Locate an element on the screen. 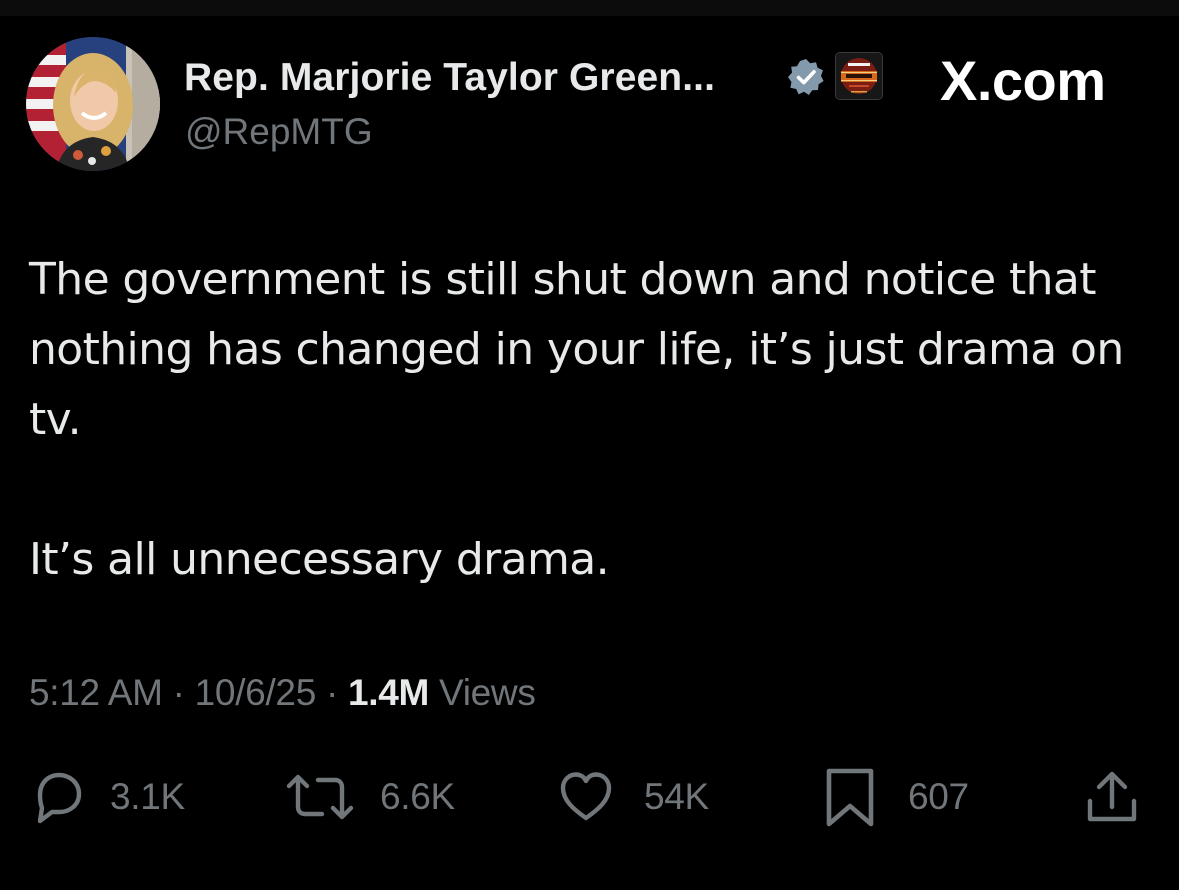  repost-icon is located at coordinates (320, 797).